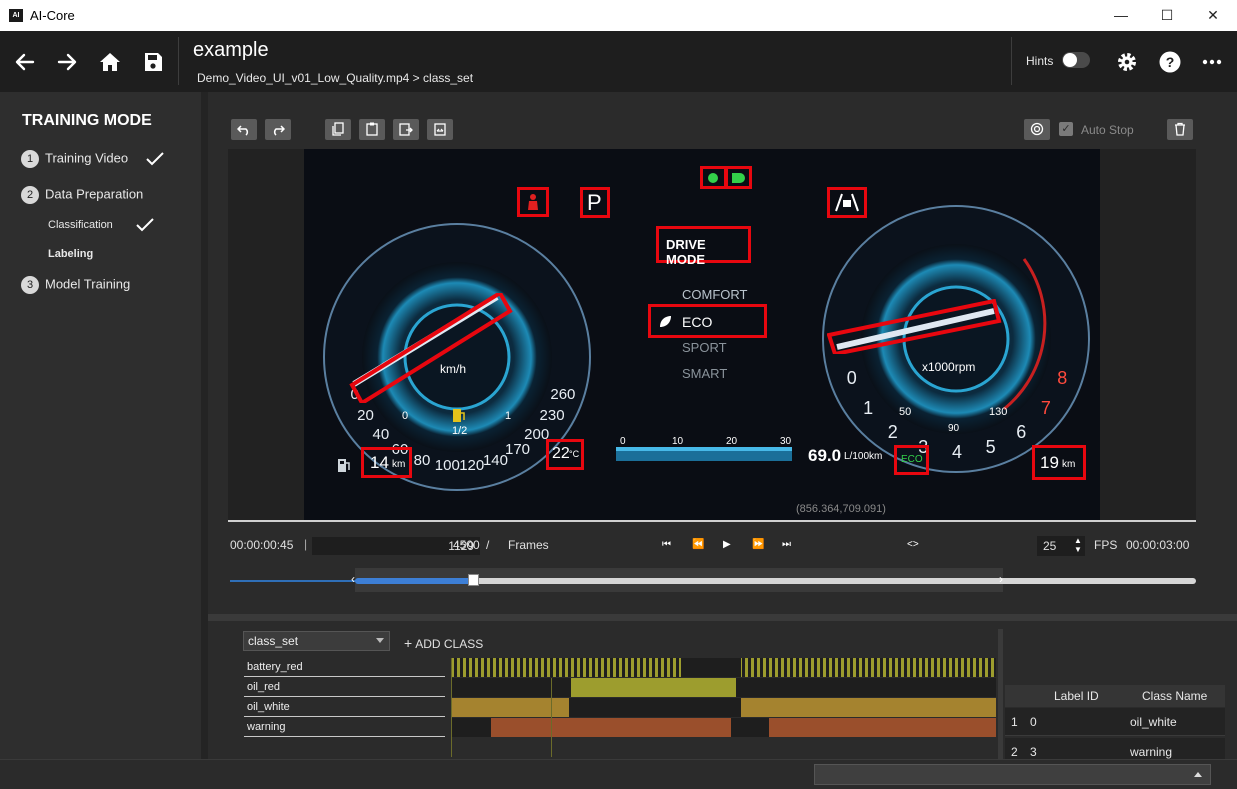  What do you see at coordinates (231, 50) in the screenshot?
I see `project-title: example` at bounding box center [231, 50].